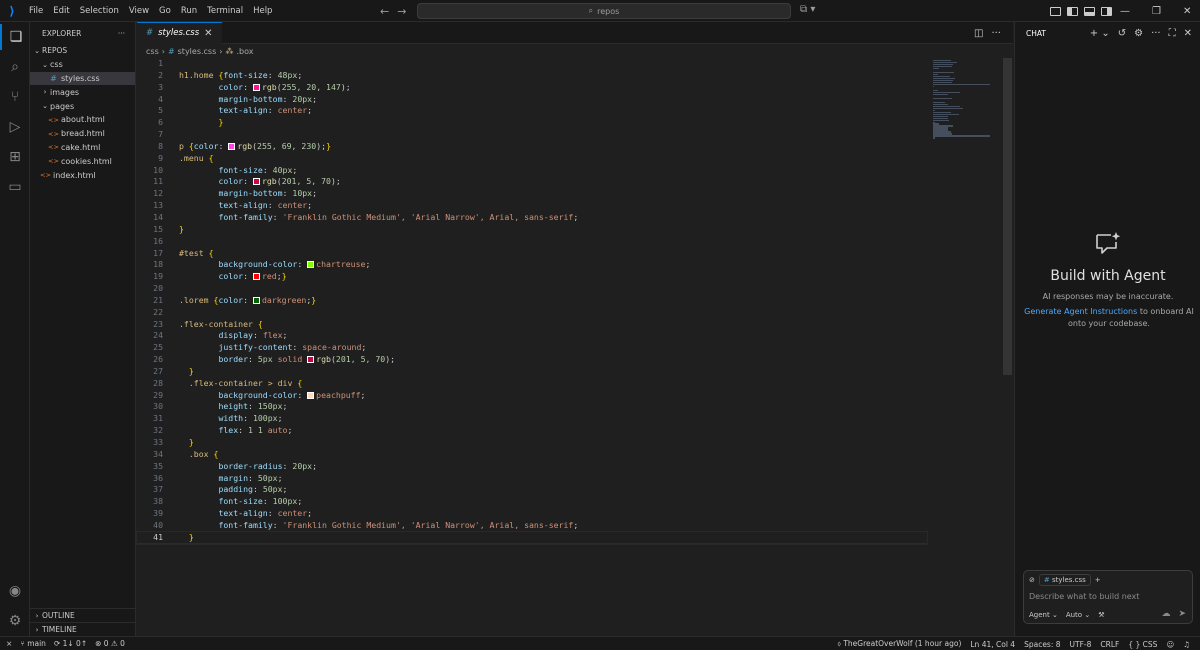  Describe the element at coordinates (401, 11) in the screenshot. I see `forward-arrow-icon: →` at that location.